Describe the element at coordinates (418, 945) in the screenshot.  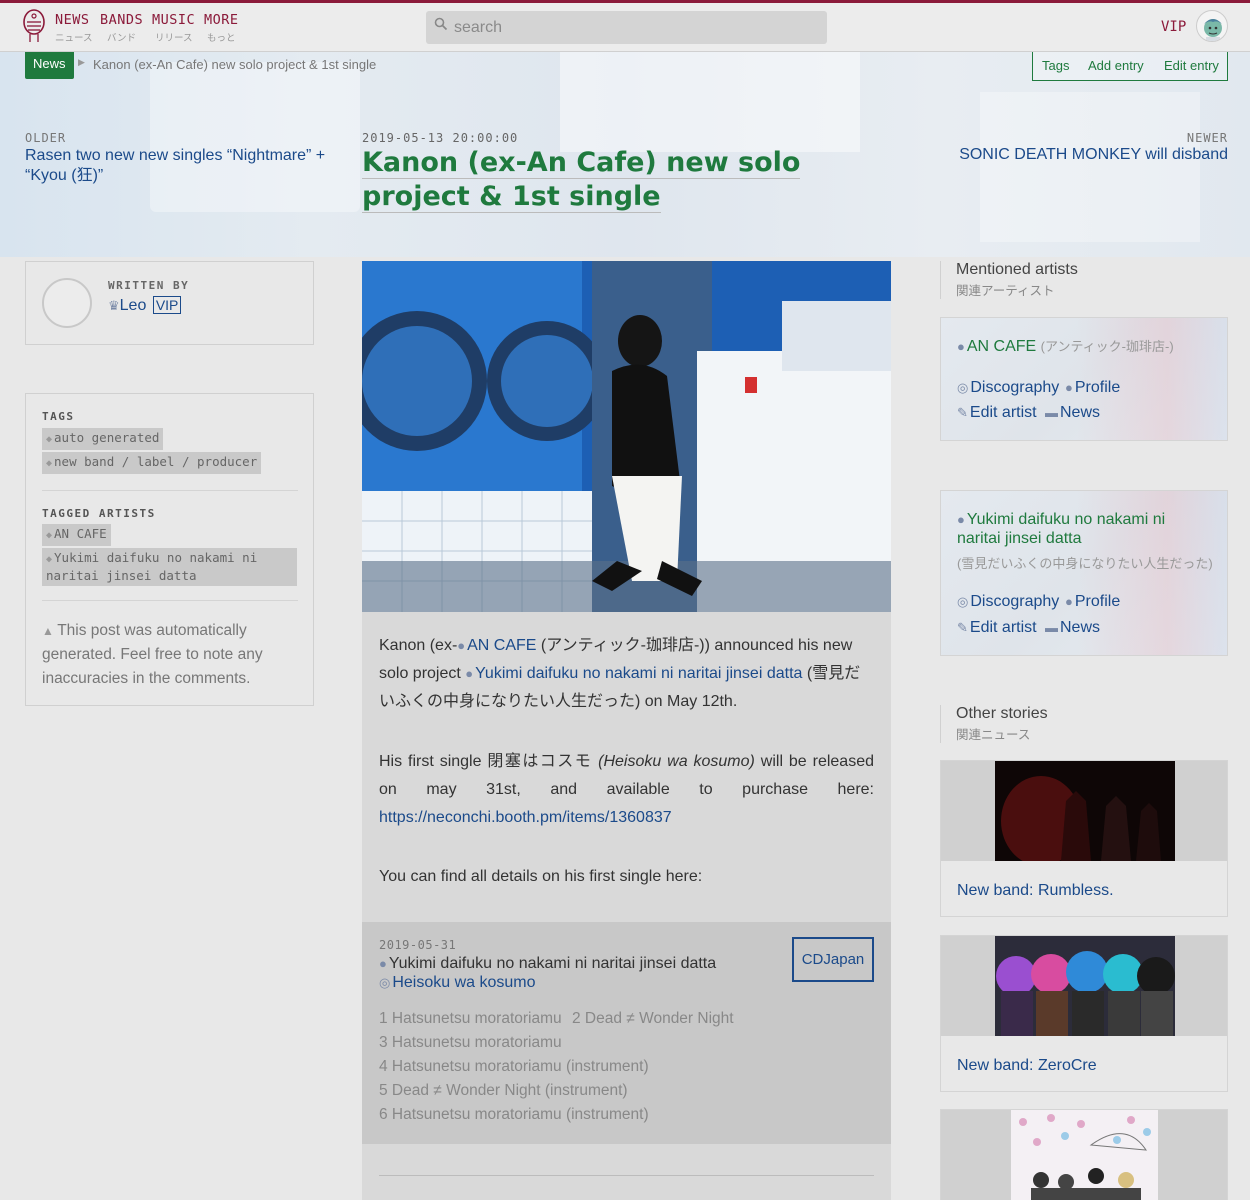
I see `release-date: 2019-05-31` at that location.